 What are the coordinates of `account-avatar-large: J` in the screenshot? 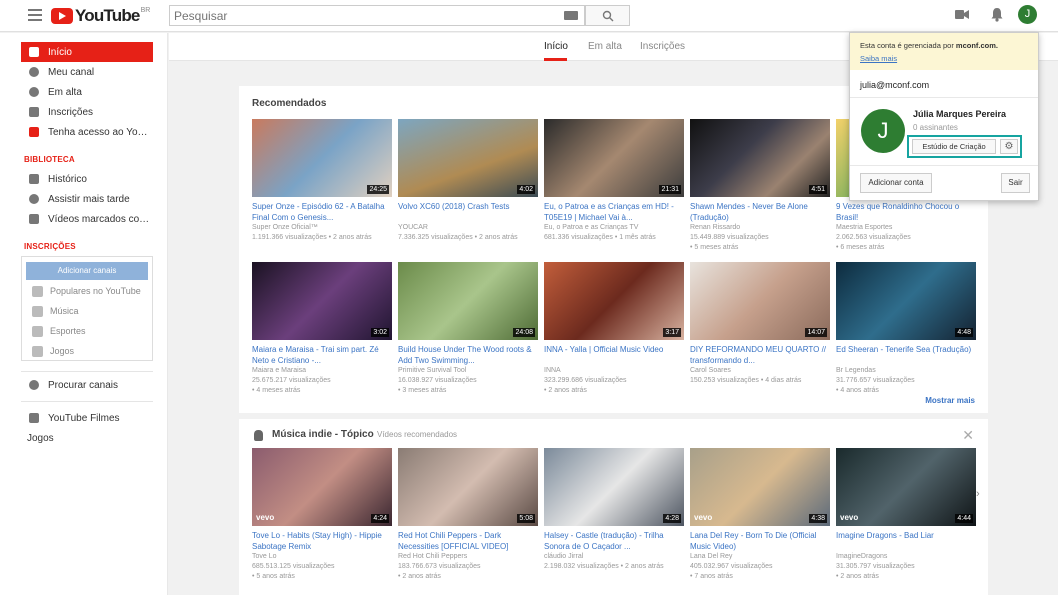 It's located at (883, 131).